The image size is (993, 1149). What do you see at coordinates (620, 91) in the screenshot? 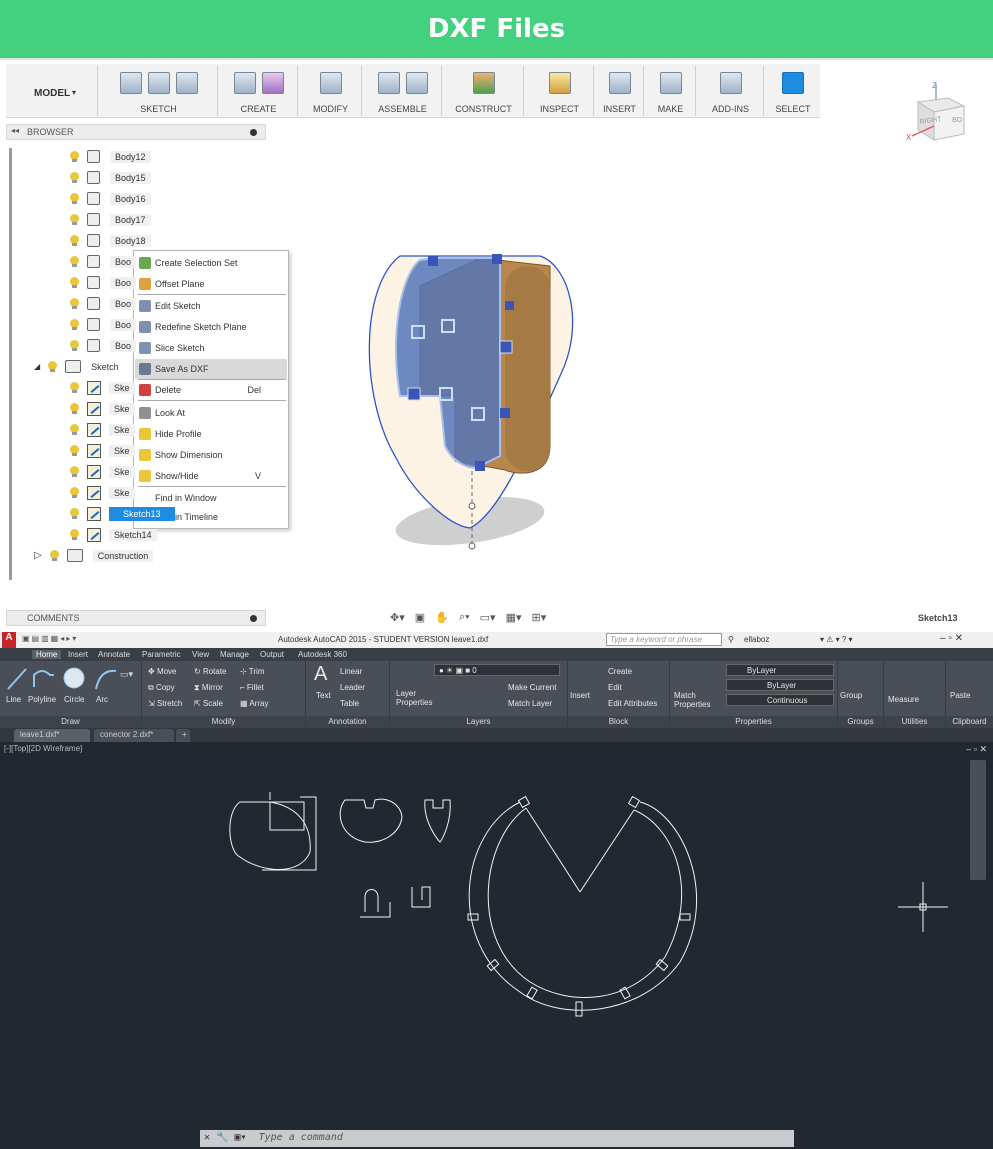
I see `toolbar-group-insert: INSERT` at bounding box center [620, 91].